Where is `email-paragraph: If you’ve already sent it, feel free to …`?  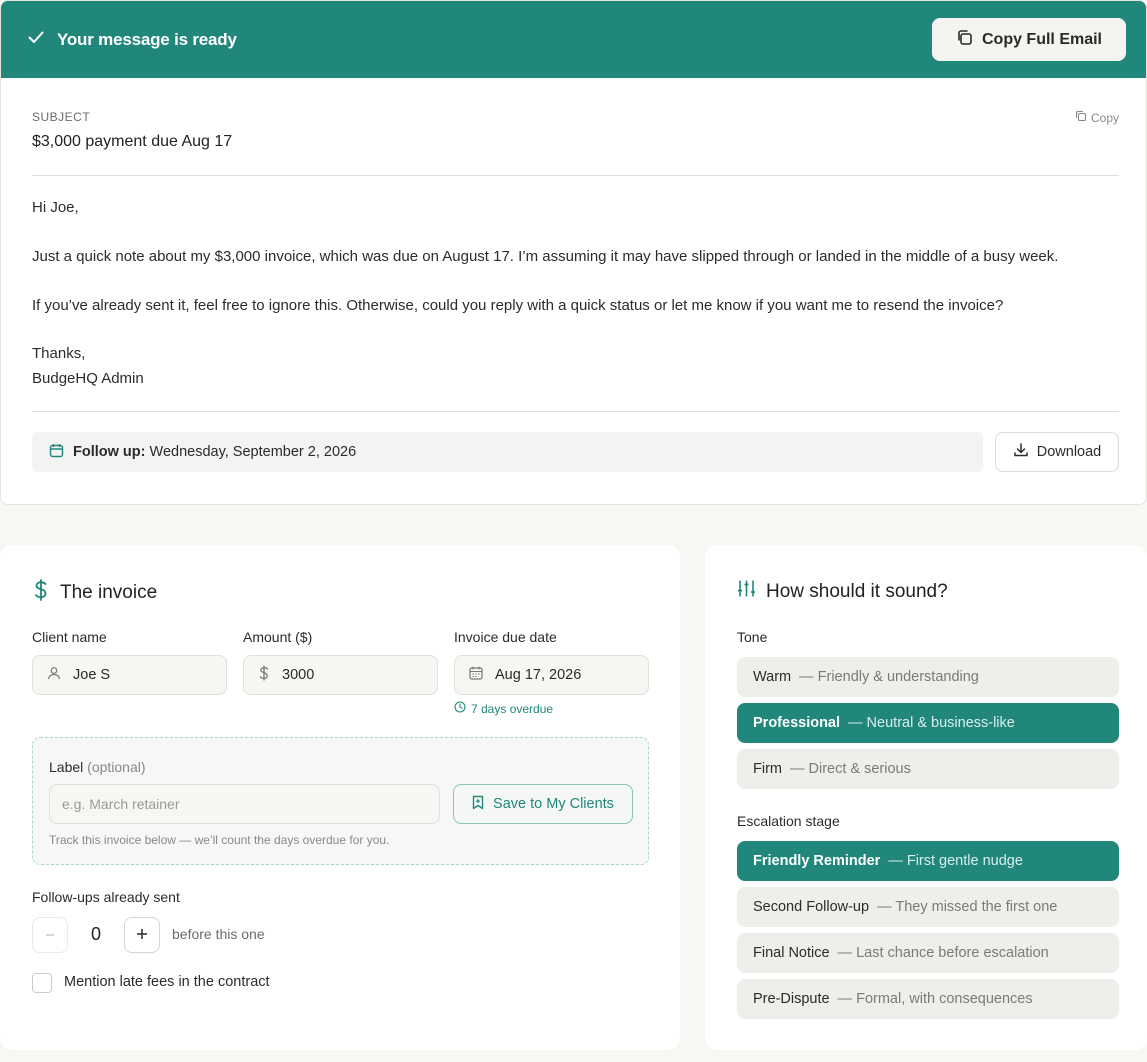
email-paragraph: If you’ve already sent it, feel free to … is located at coordinates (518, 305).